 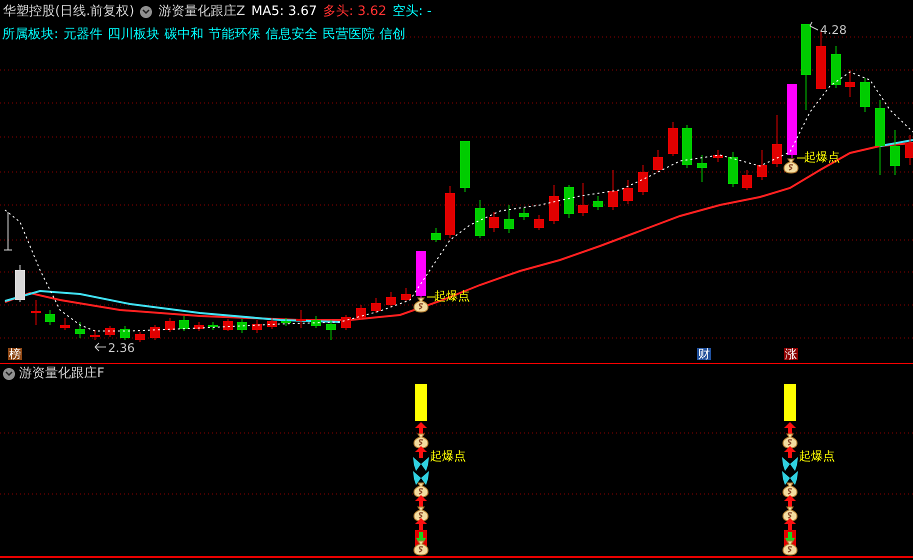 What do you see at coordinates (291, 35) in the screenshot?
I see `sector-tag: 信息安全` at bounding box center [291, 35].